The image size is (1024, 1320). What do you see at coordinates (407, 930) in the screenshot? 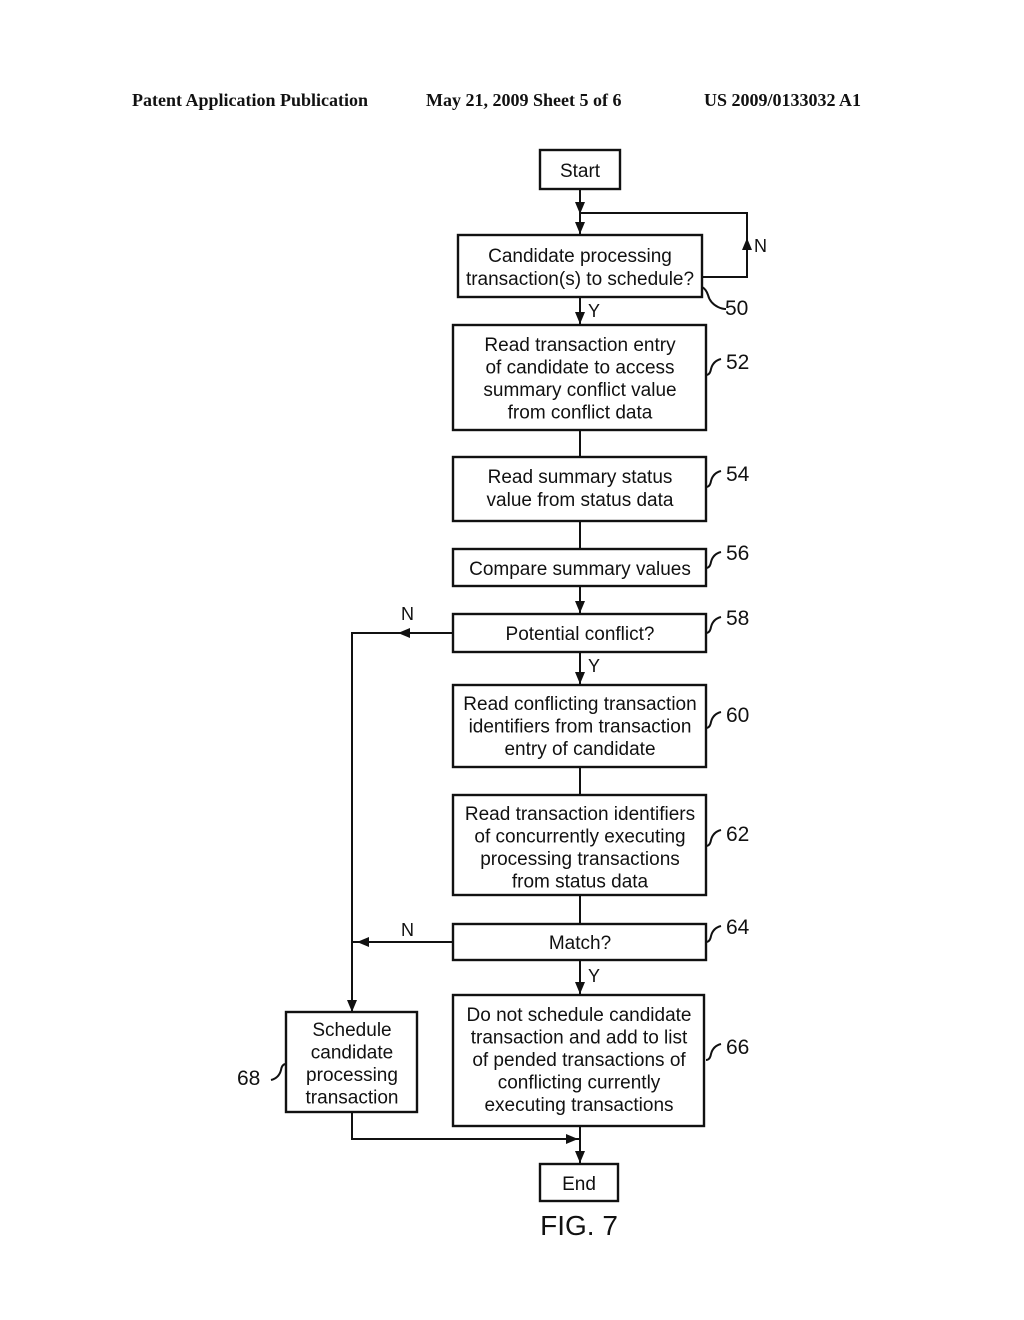
I see `branch-64-no: N` at bounding box center [407, 930].